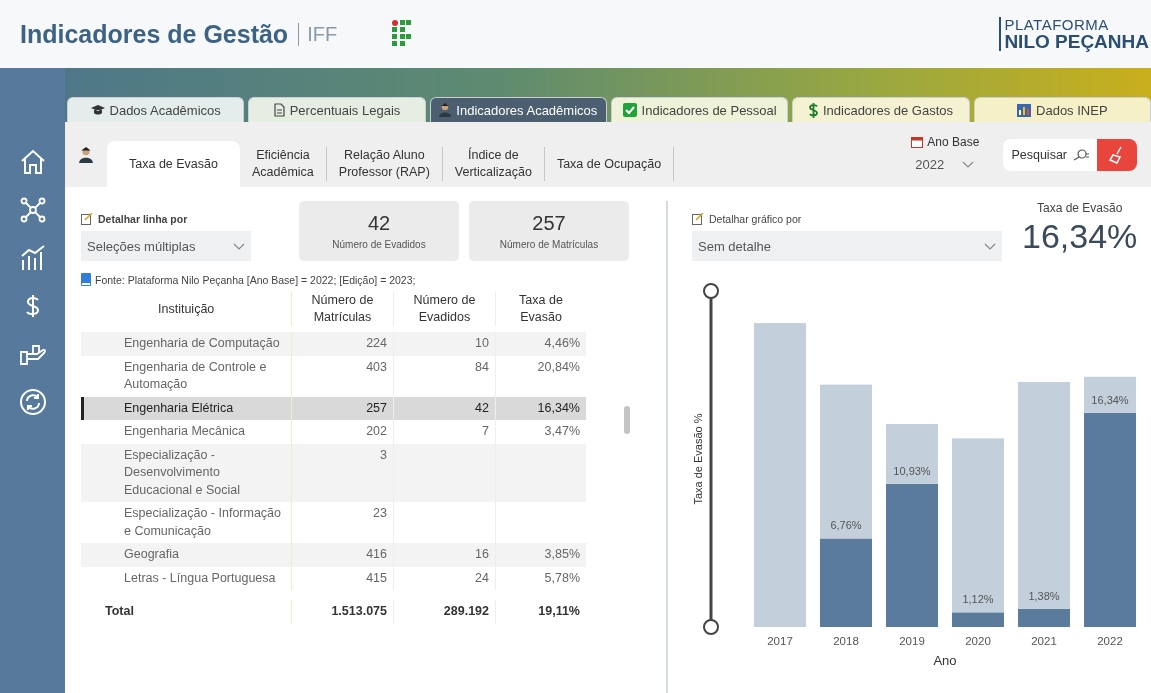  I want to click on book-icon, so click(86, 279).